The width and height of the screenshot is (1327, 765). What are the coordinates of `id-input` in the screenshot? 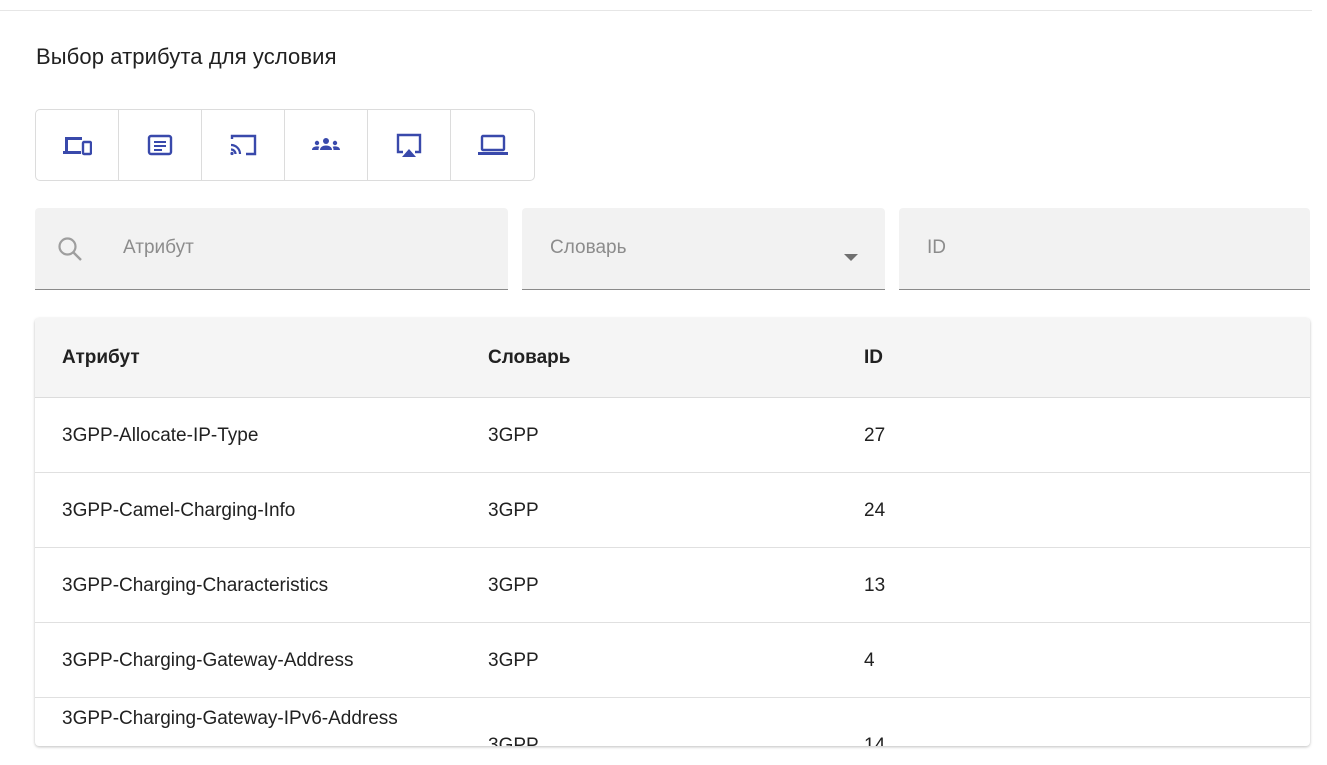 It's located at (1112, 248).